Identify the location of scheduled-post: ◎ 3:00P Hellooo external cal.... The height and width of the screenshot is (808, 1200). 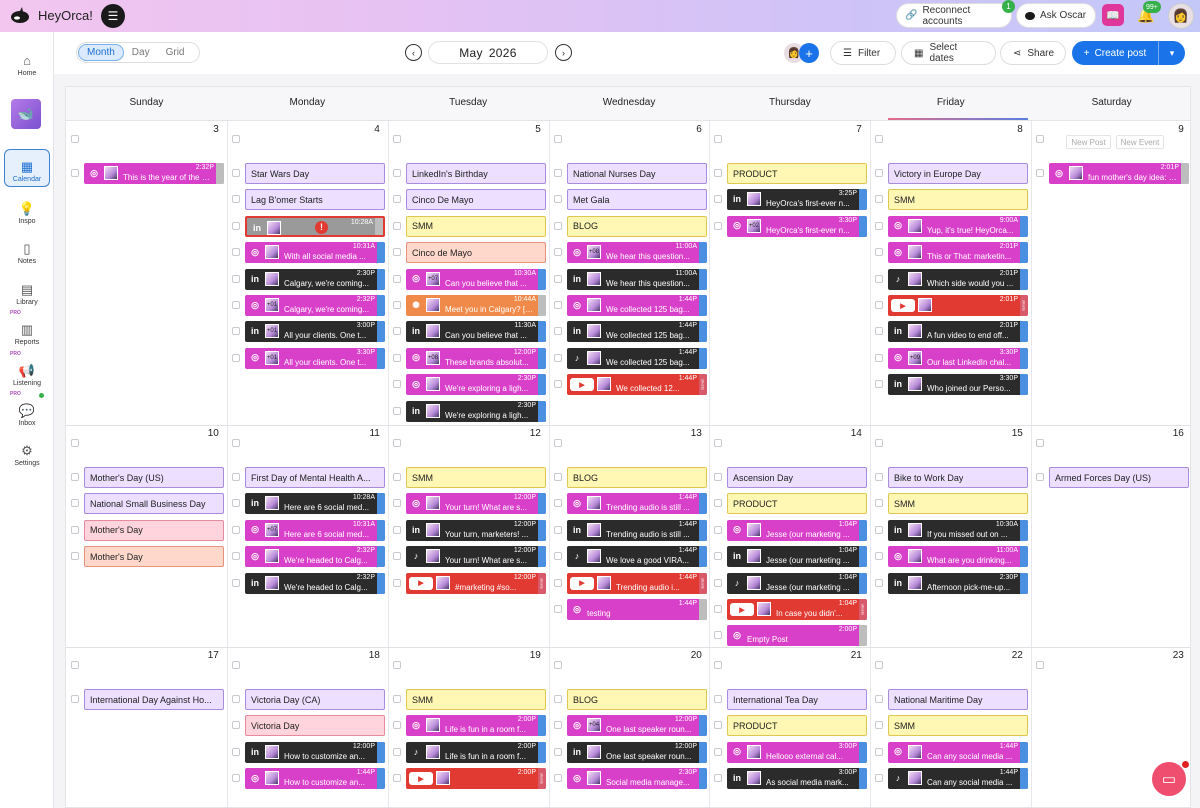
(797, 752).